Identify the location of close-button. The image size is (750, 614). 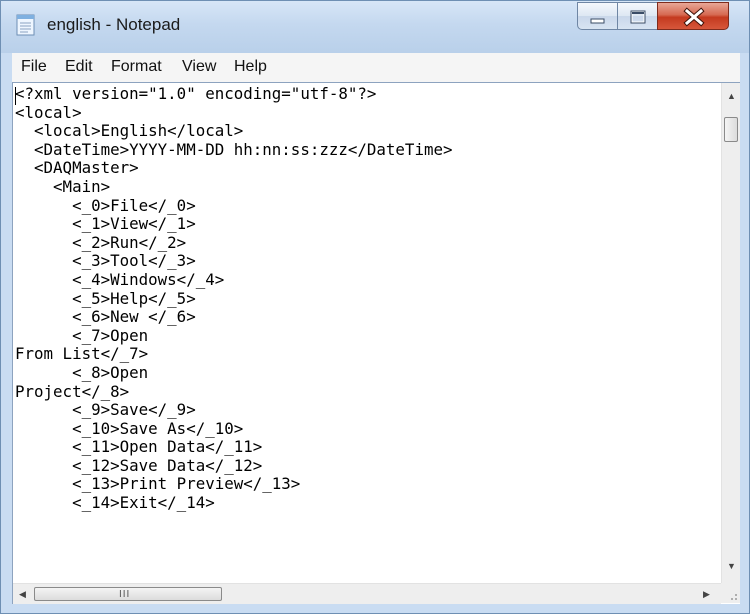
(693, 16).